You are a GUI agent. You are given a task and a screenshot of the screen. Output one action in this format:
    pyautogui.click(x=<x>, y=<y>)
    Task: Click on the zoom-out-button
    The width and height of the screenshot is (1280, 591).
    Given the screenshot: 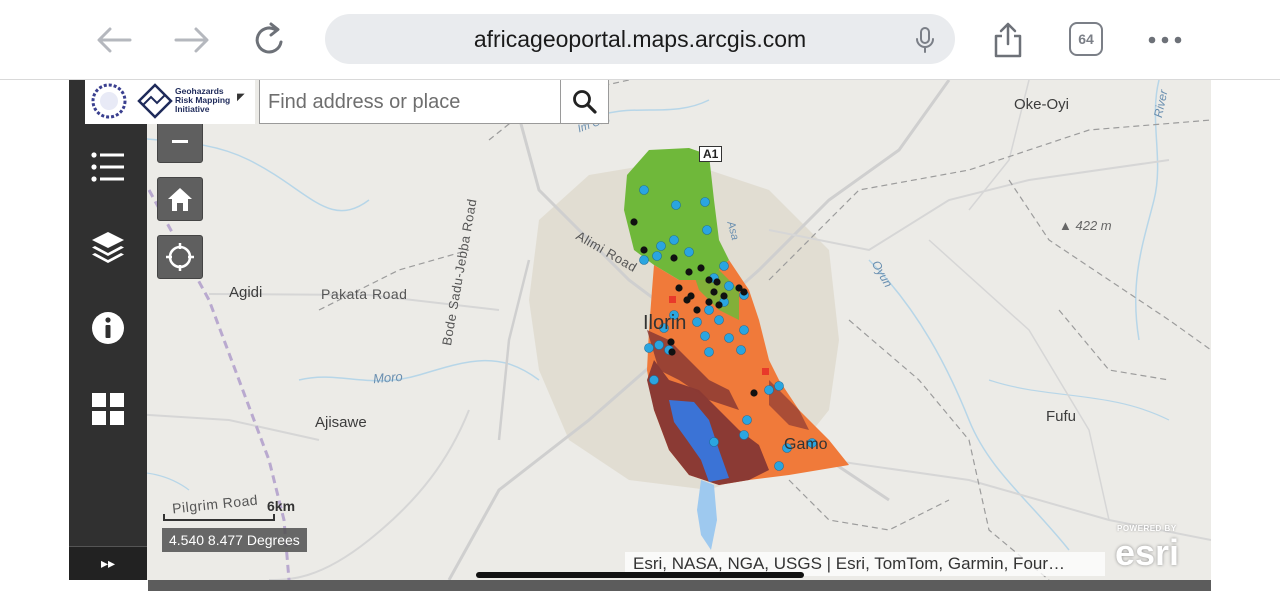 What is the action you would take?
    pyautogui.click(x=180, y=141)
    